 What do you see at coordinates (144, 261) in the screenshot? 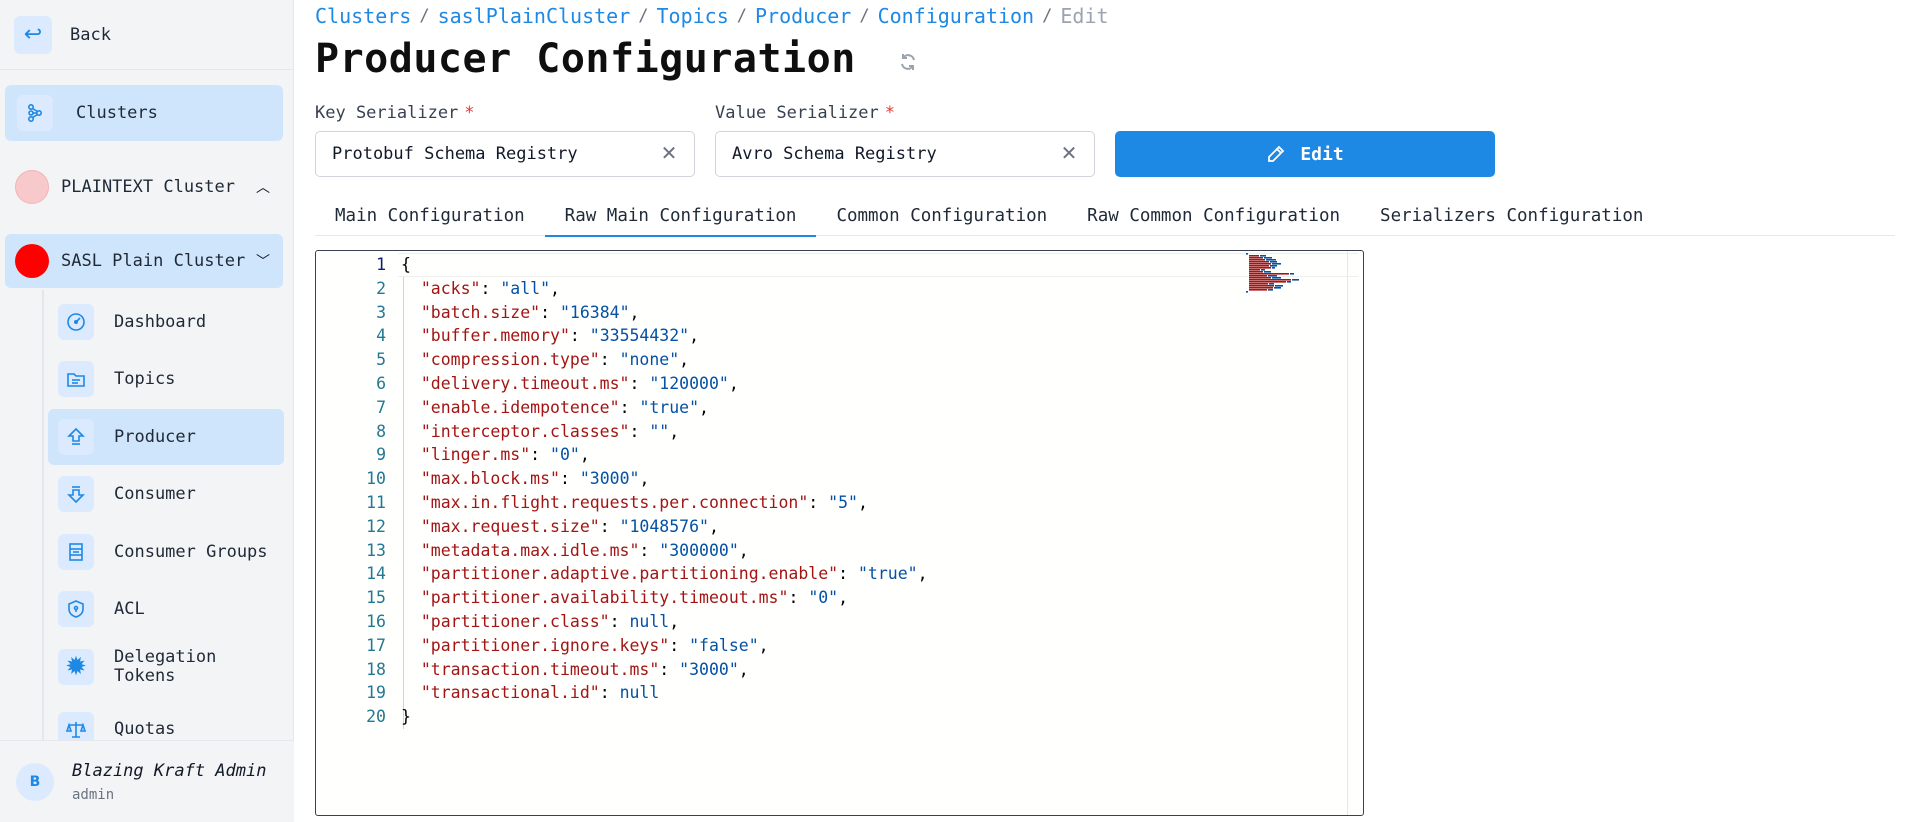
I see `cluster-item-sasl-plain: SASL Plain Cluster ﹀` at bounding box center [144, 261].